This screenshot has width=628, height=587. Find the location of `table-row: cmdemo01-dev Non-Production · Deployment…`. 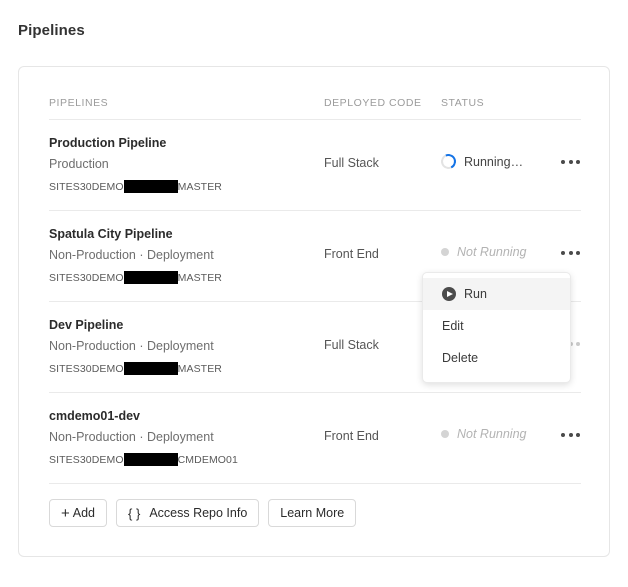

table-row: cmdemo01-dev Non-Production · Deployment… is located at coordinates (315, 438).